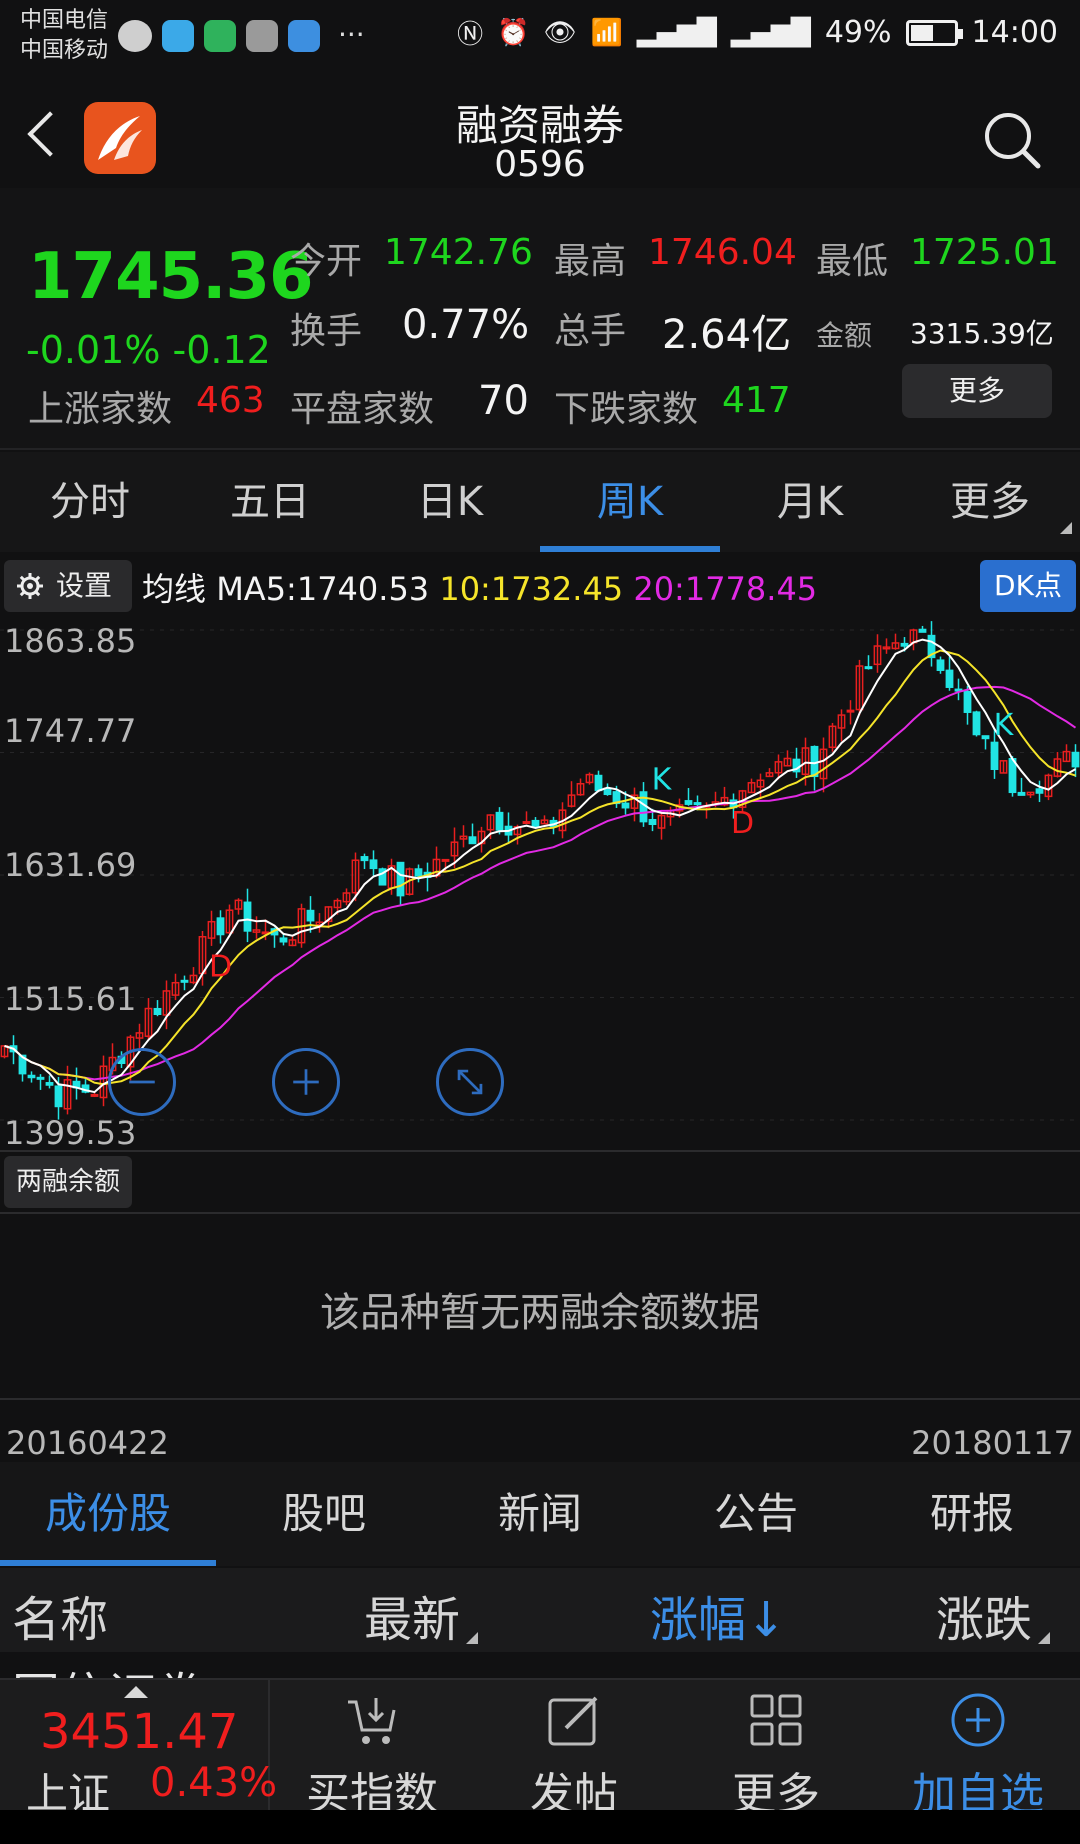 This screenshot has height=1844, width=1080. Describe the element at coordinates (560, 32) in the screenshot. I see `eye-icon: 👁` at that location.